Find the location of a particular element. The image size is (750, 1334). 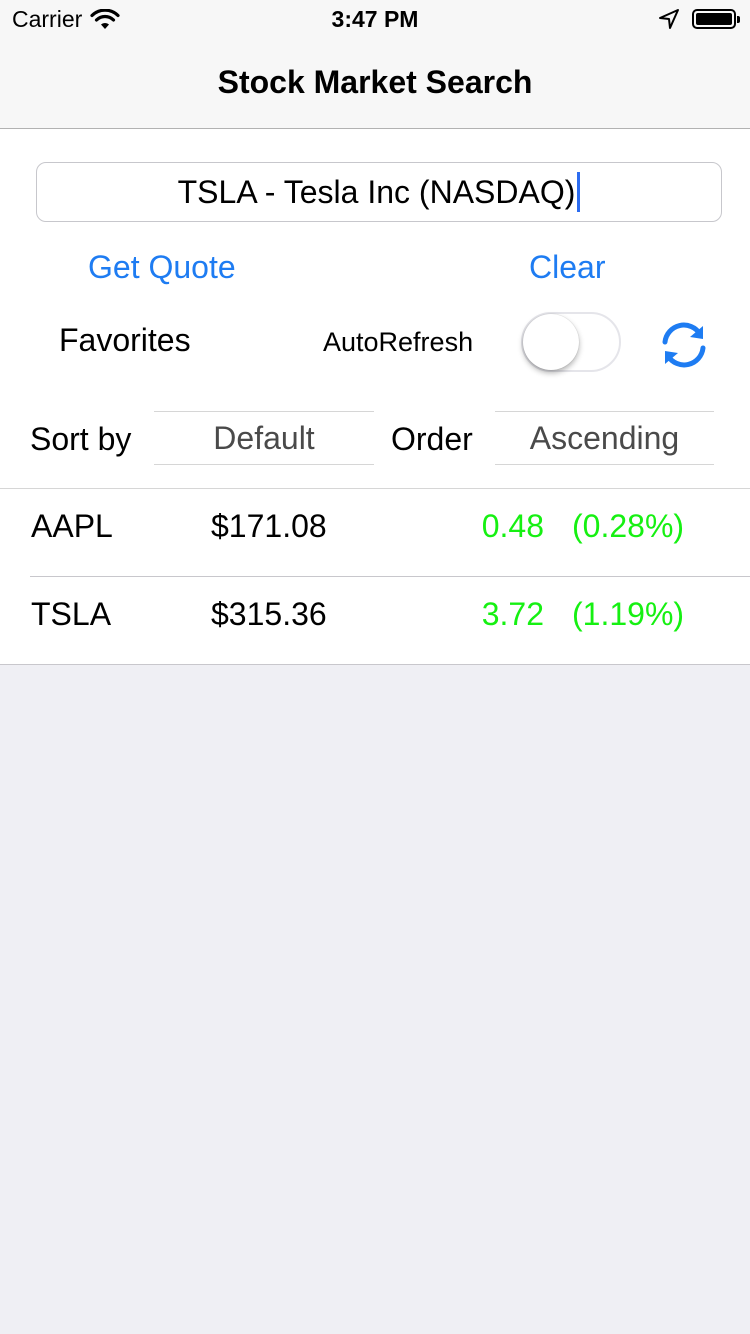

sort-by-value: Default is located at coordinates (264, 437).